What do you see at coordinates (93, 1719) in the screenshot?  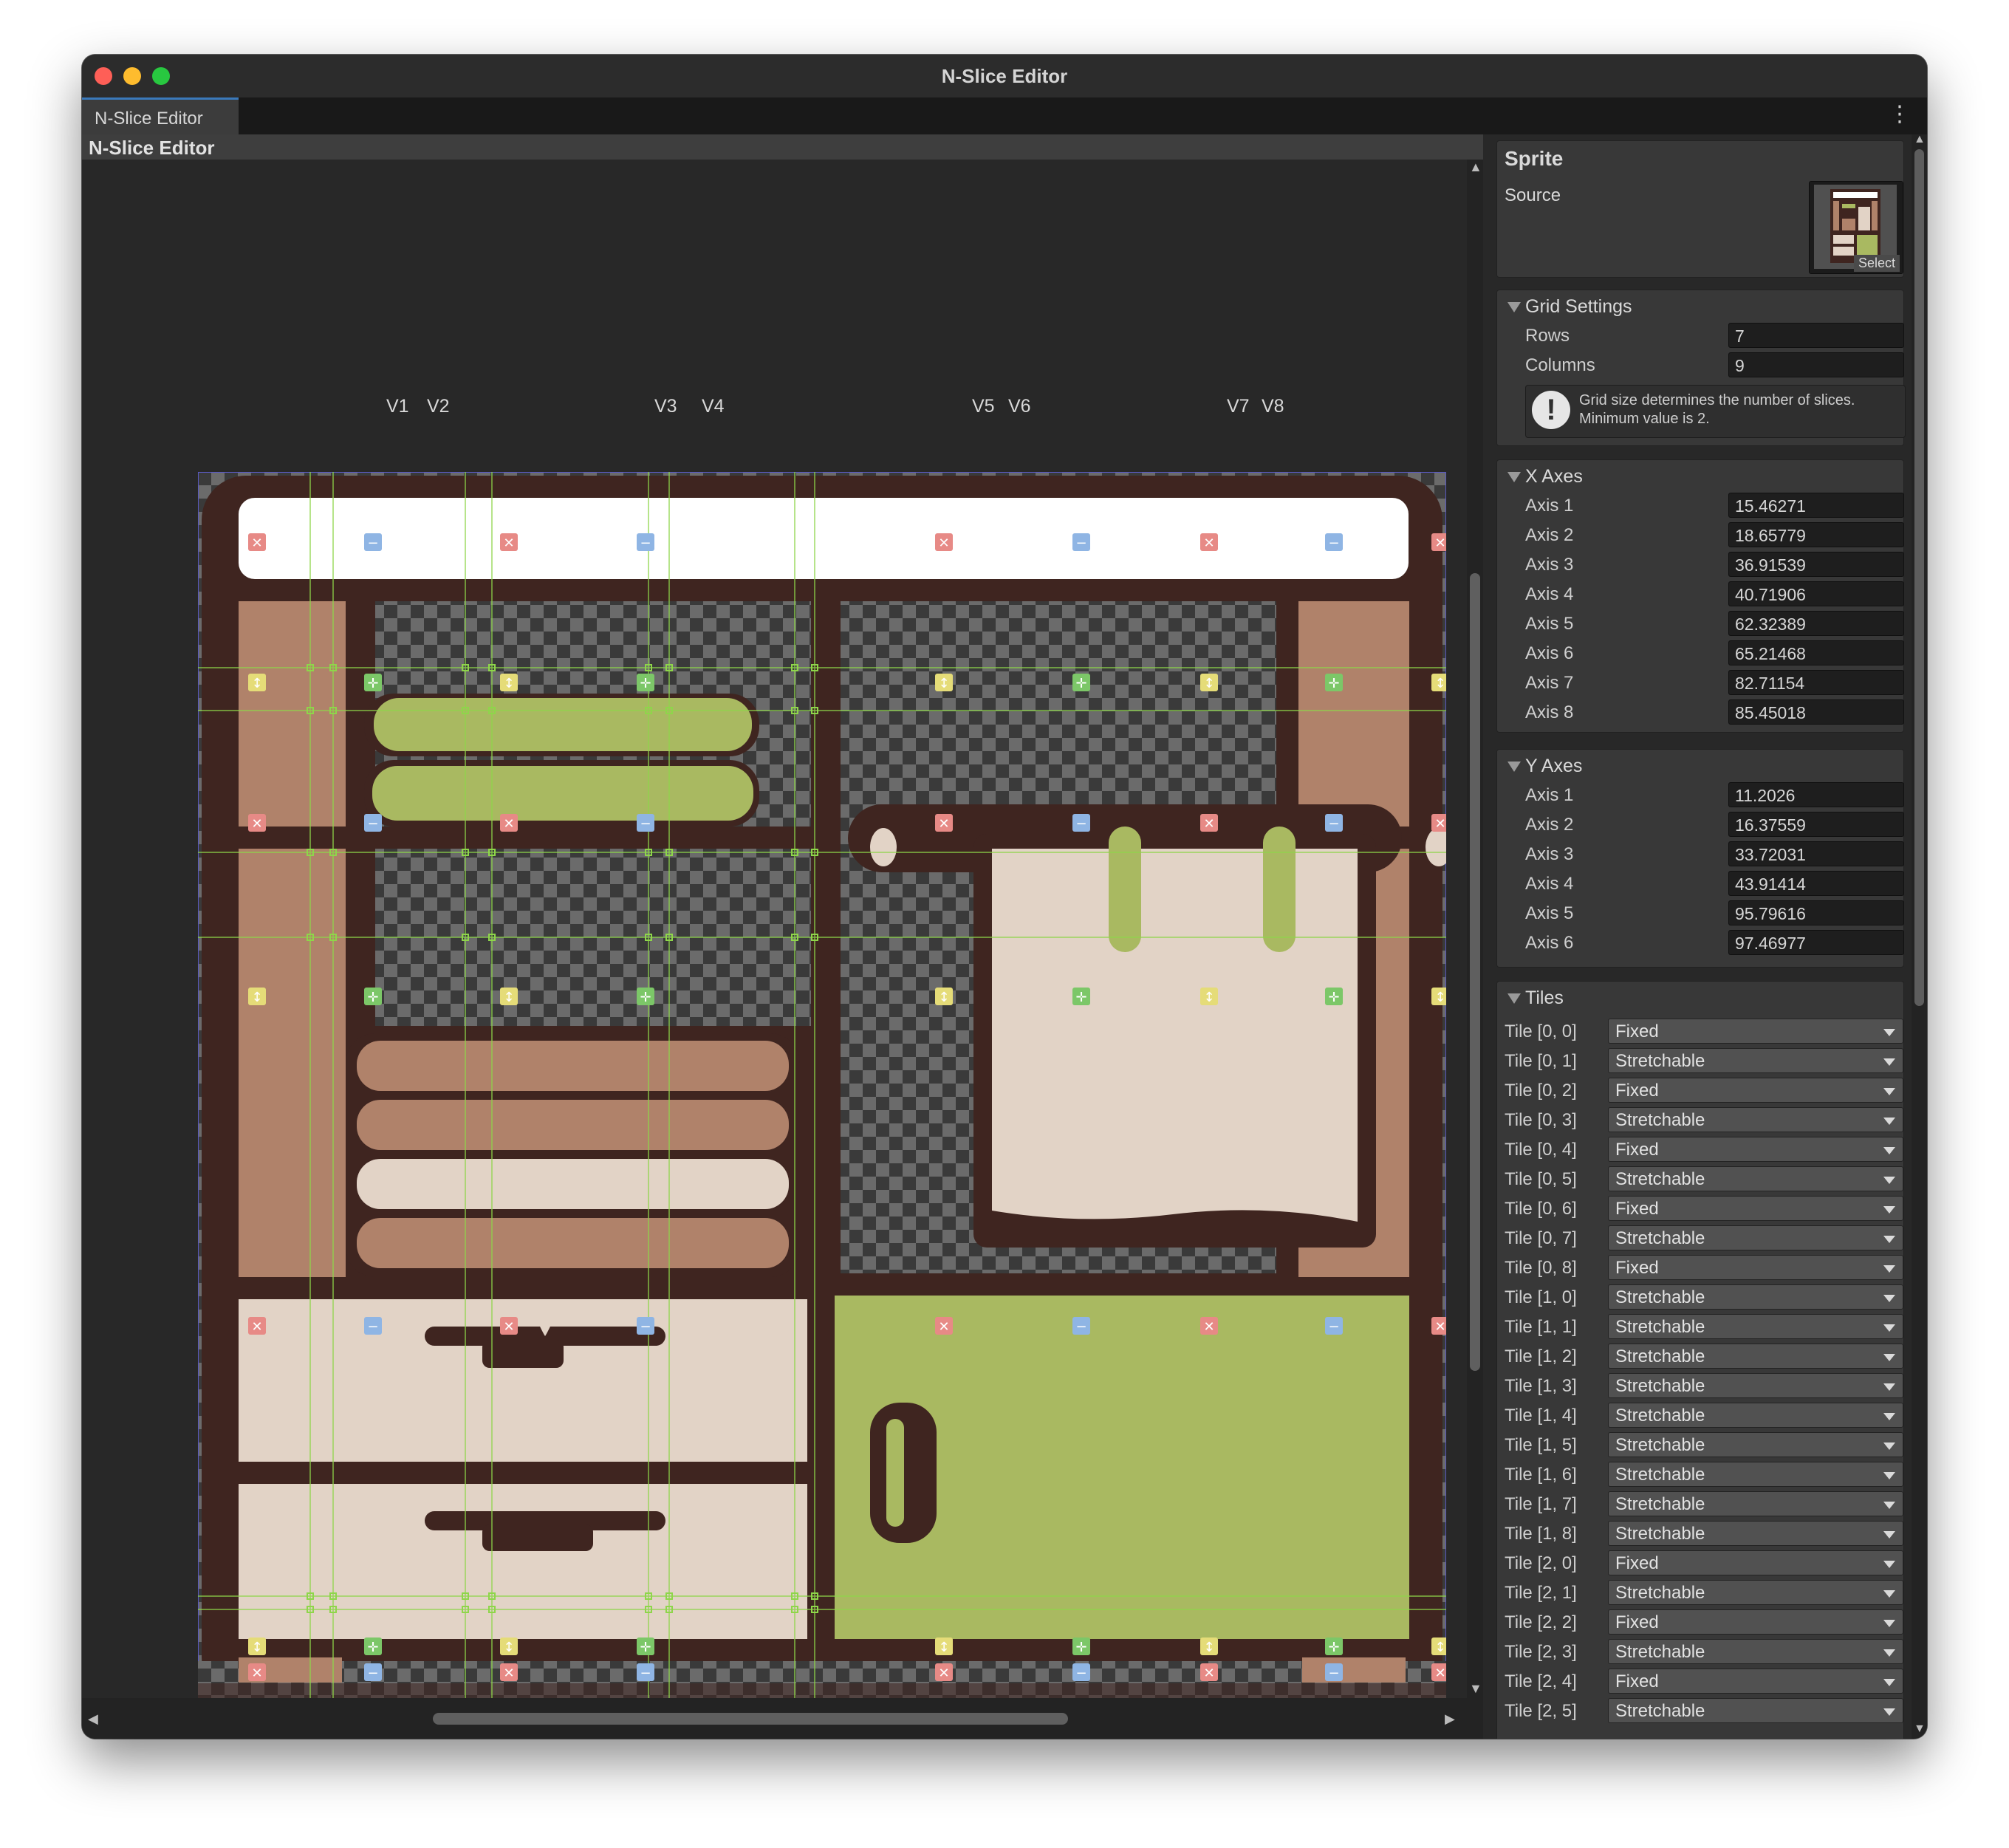 I see `scroll-left-icon: ◀` at bounding box center [93, 1719].